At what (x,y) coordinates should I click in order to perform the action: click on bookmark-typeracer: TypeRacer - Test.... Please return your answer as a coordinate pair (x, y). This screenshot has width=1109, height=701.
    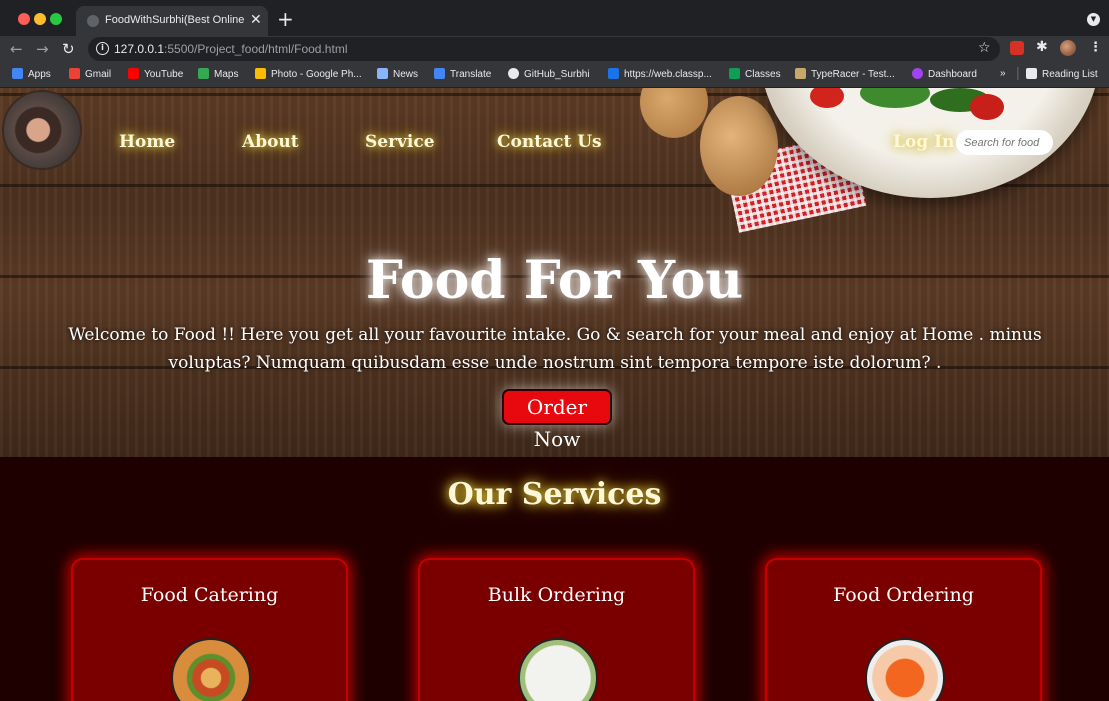
    Looking at the image, I should click on (845, 74).